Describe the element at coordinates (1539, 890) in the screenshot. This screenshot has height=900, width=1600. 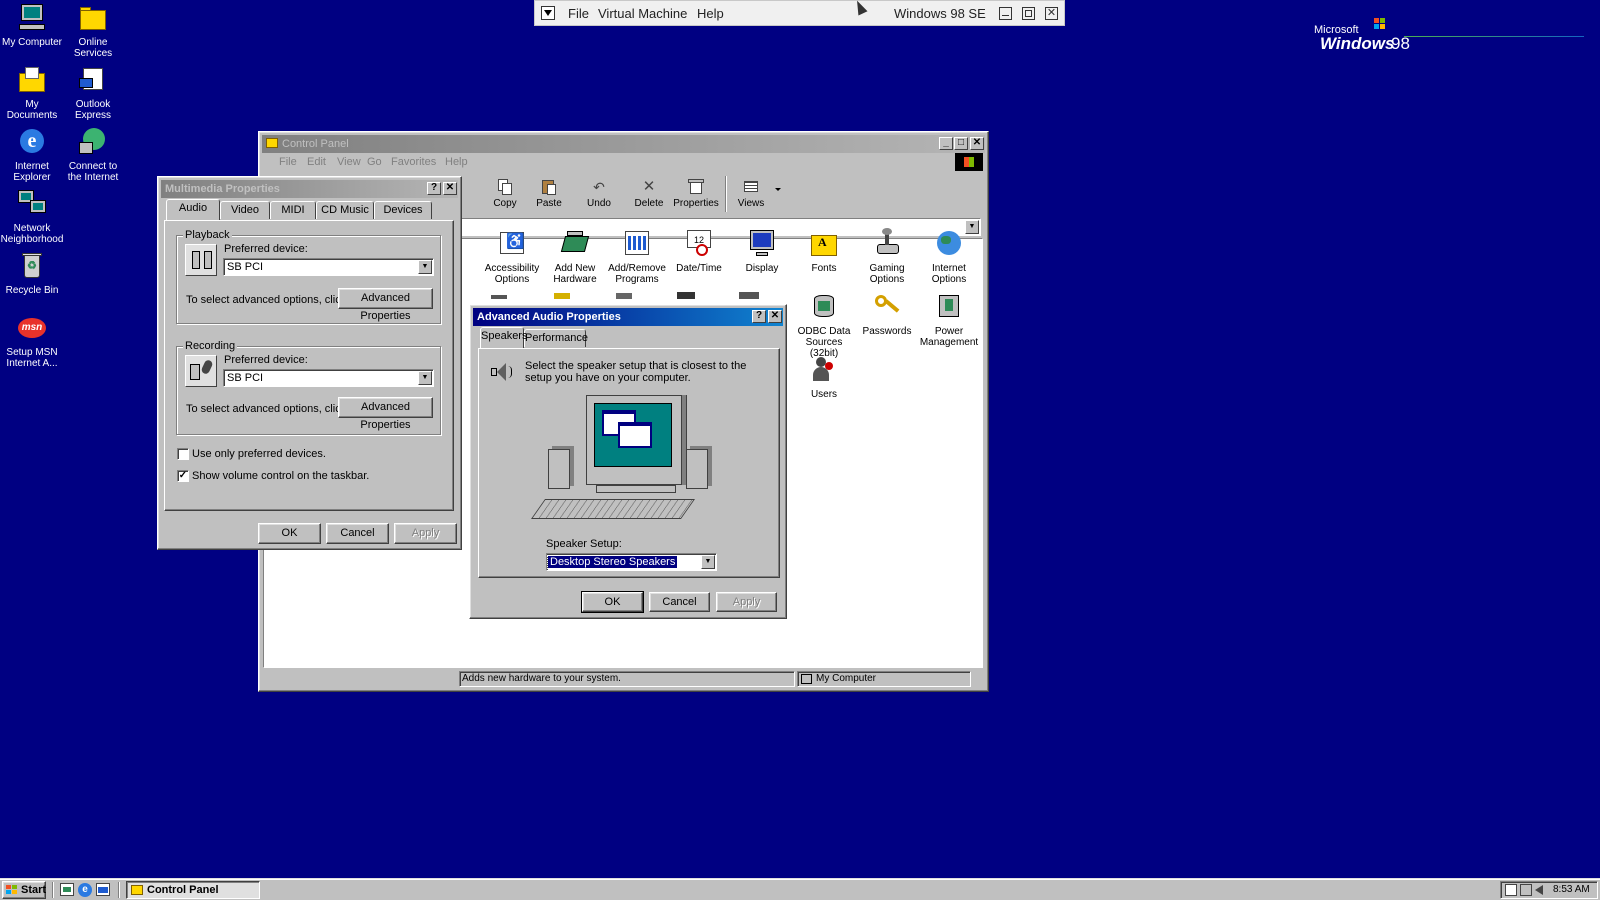
I see `tray-volume-icon` at that location.